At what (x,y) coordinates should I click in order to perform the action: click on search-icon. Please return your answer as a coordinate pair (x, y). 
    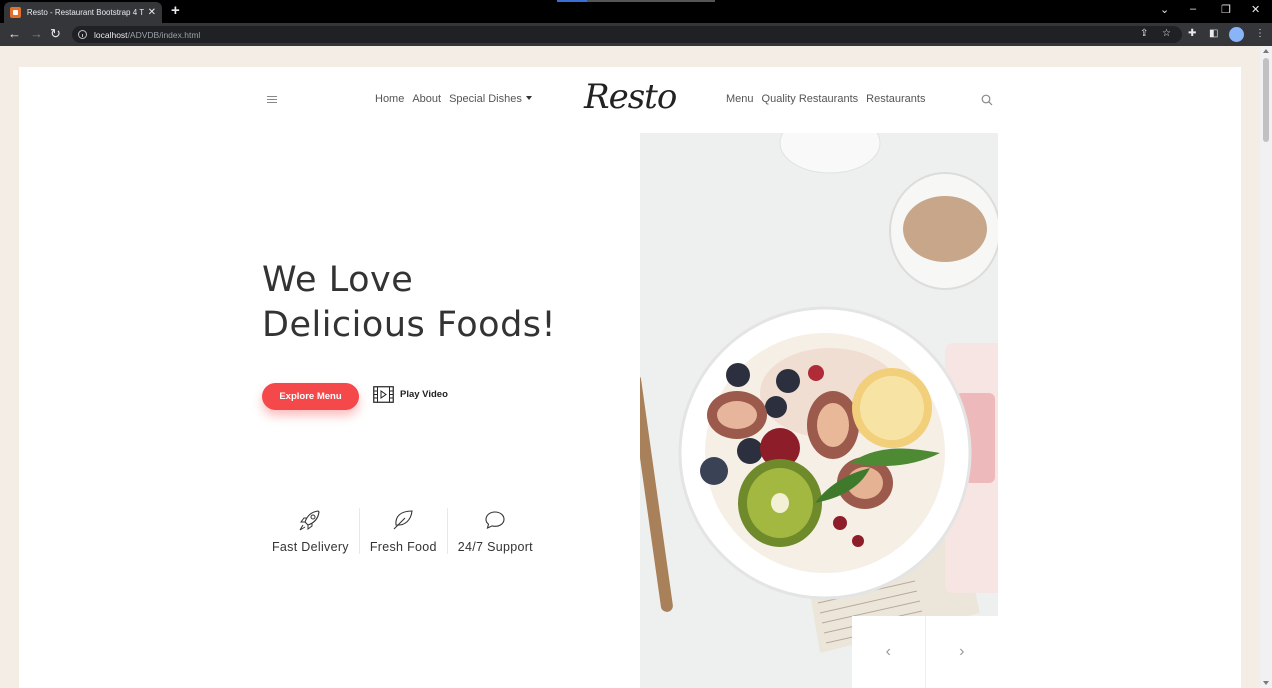
    Looking at the image, I should click on (987, 100).